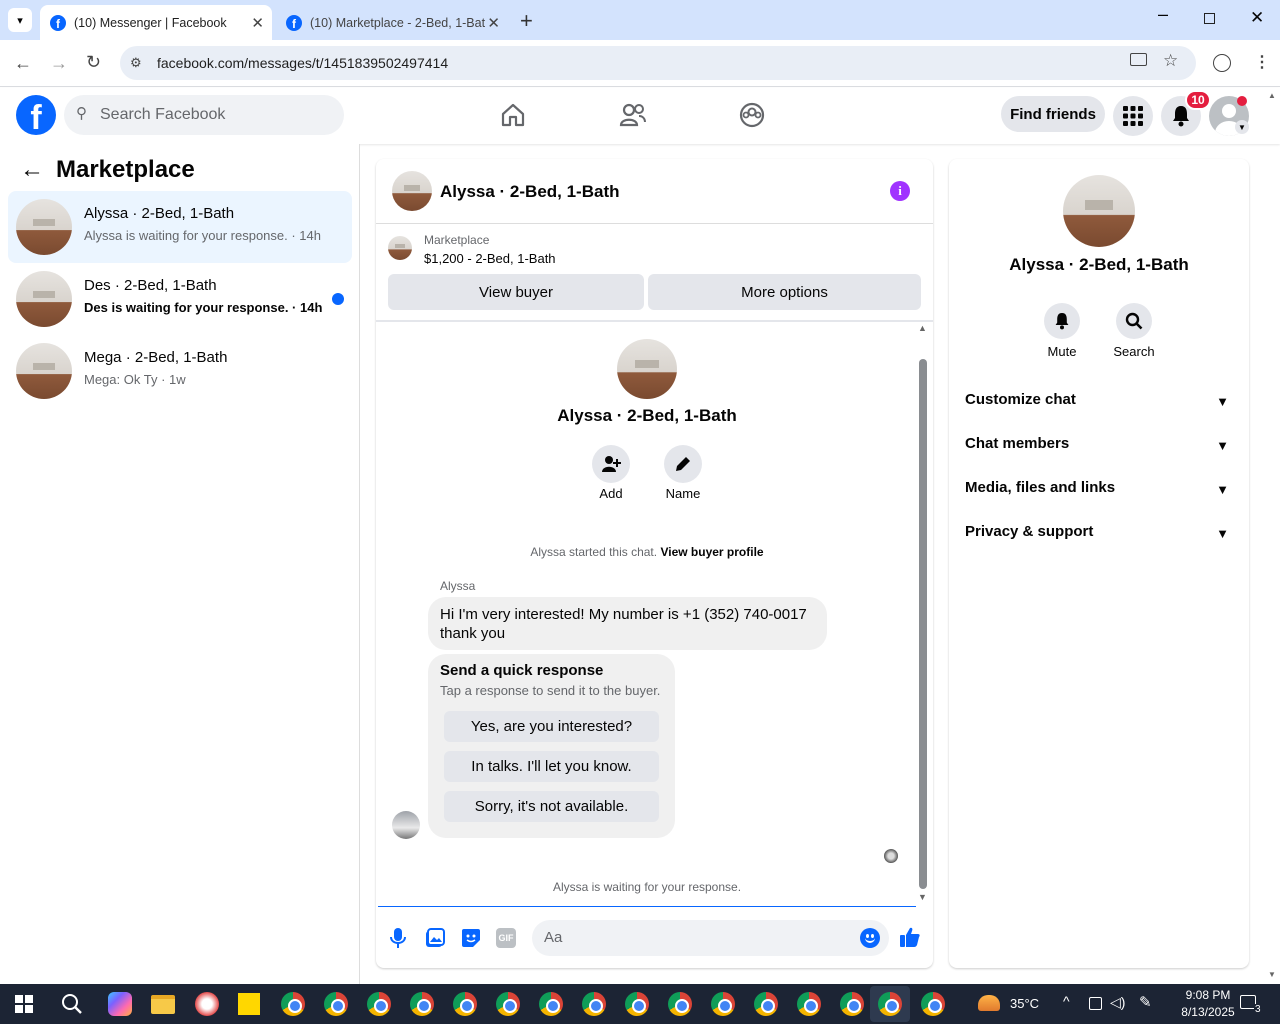 This screenshot has width=1280, height=1024. Describe the element at coordinates (551, 726) in the screenshot. I see `quick-reply-button: Yes, are you interested?` at that location.